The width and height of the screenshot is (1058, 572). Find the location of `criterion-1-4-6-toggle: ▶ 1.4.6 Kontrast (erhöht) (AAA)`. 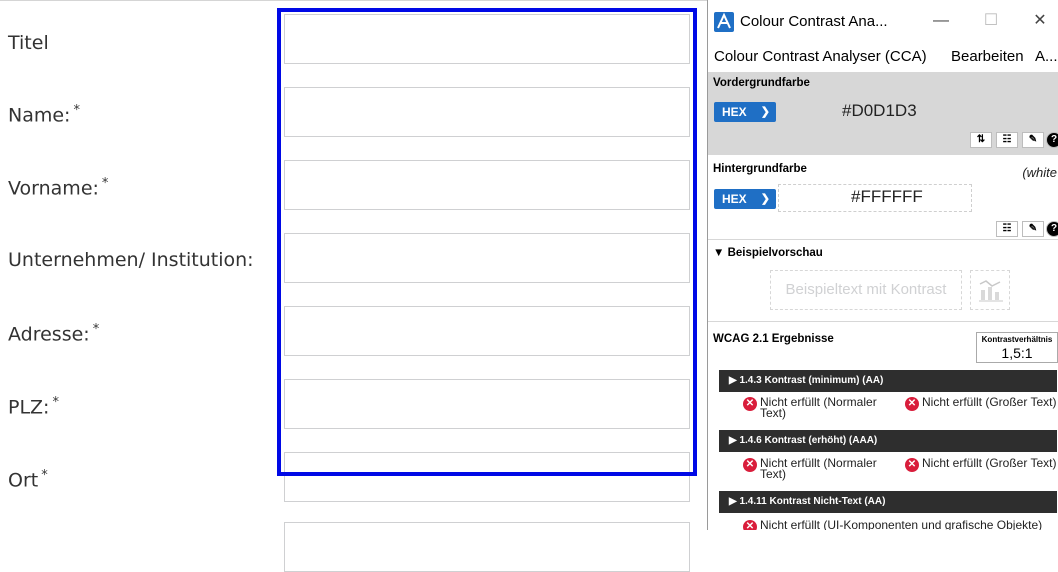

criterion-1-4-6-toggle: ▶ 1.4.6 Kontrast (erhöht) (AAA) is located at coordinates (888, 441).